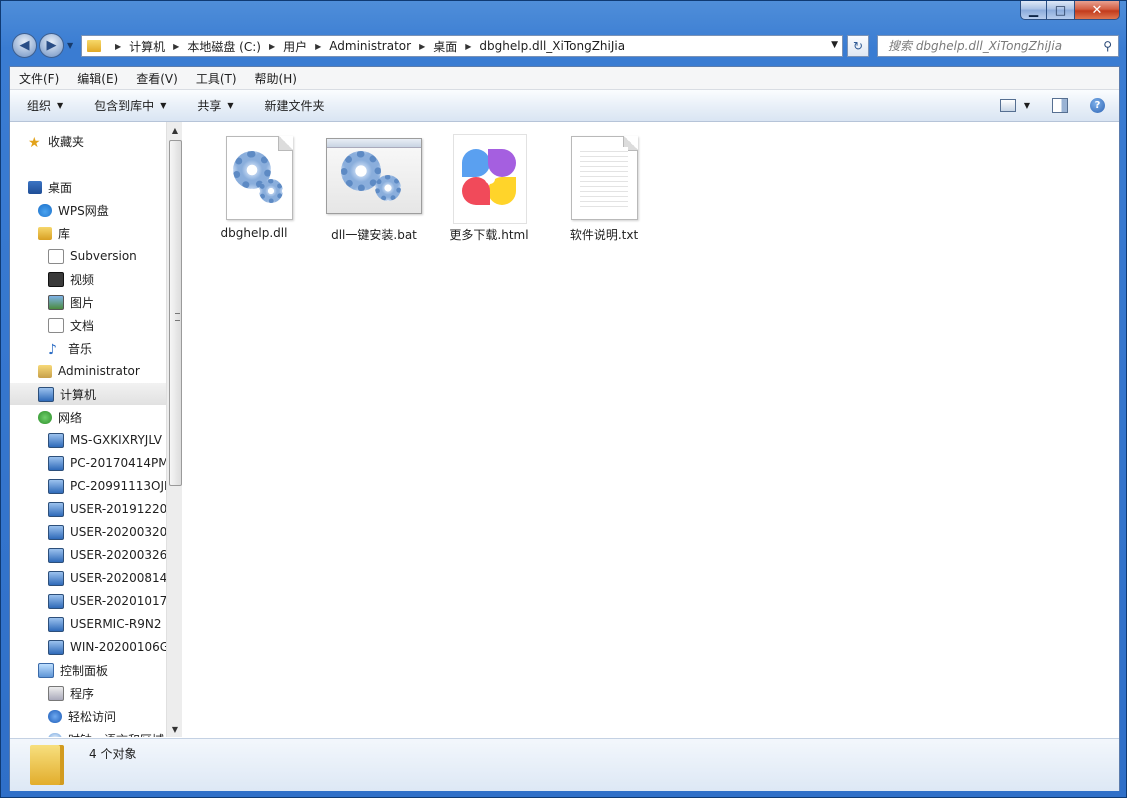 This screenshot has width=1127, height=798. Describe the element at coordinates (55, 716) in the screenshot. I see `ease-of-access-icon` at that location.